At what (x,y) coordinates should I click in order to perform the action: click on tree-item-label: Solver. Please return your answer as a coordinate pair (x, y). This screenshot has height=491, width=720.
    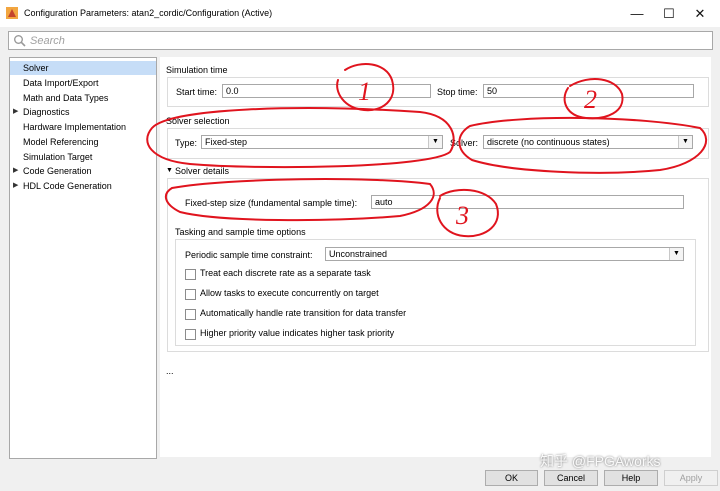
    Looking at the image, I should click on (36, 68).